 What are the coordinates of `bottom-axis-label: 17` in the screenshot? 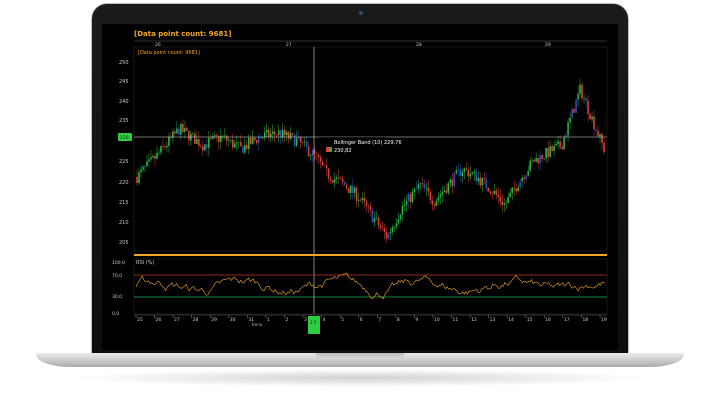 It's located at (567, 320).